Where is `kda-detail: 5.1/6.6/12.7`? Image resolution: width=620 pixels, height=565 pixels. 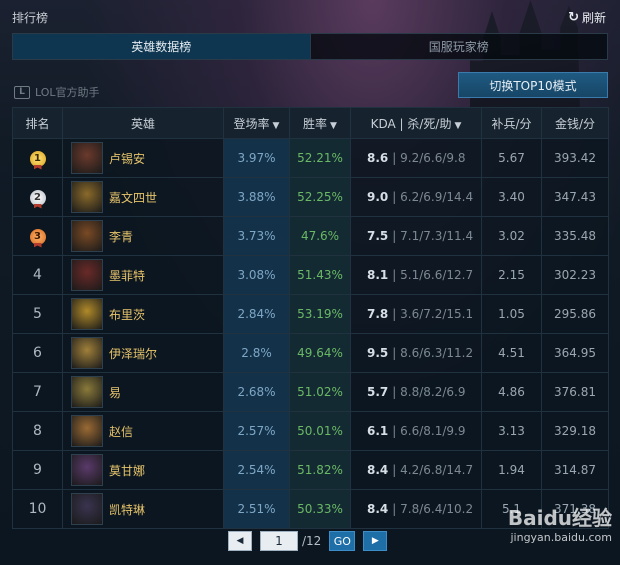 kda-detail: 5.1/6.6/12.7 is located at coordinates (437, 275).